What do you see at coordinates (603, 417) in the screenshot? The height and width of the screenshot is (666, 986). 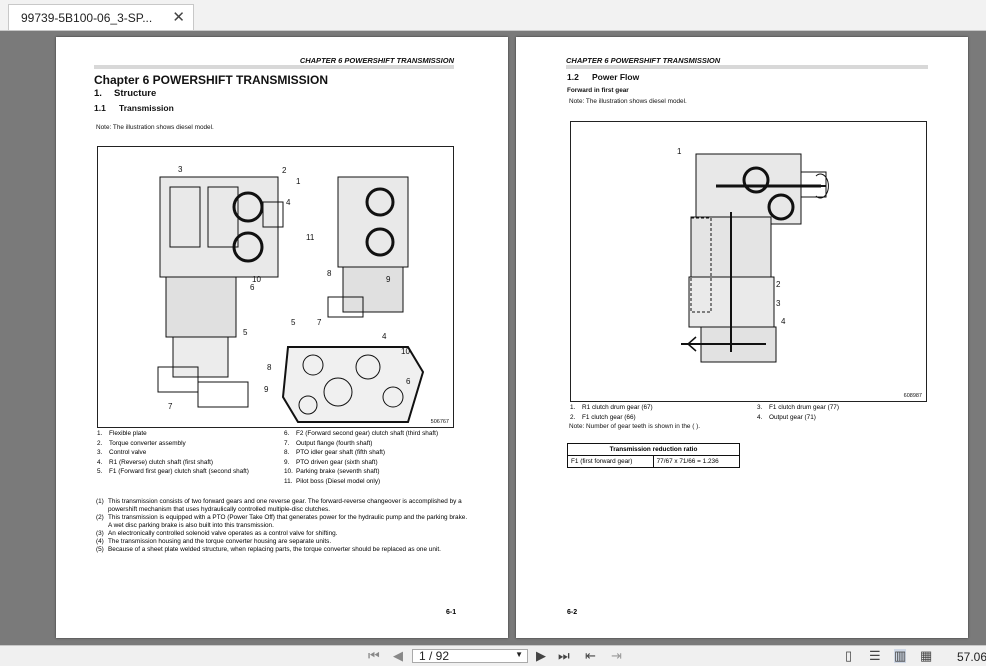 I see `legend-item: 2. F1 clutch gear (66)` at bounding box center [603, 417].